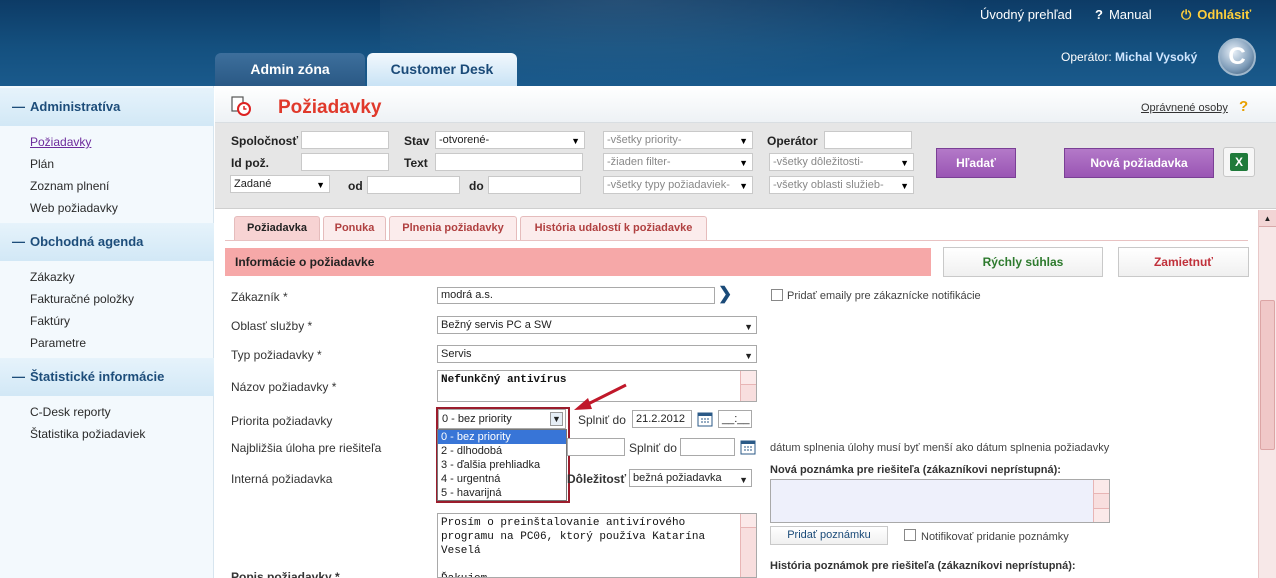 The width and height of the screenshot is (1276, 578). Describe the element at coordinates (1267, 375) in the screenshot. I see `scrollbar-thumb` at that location.